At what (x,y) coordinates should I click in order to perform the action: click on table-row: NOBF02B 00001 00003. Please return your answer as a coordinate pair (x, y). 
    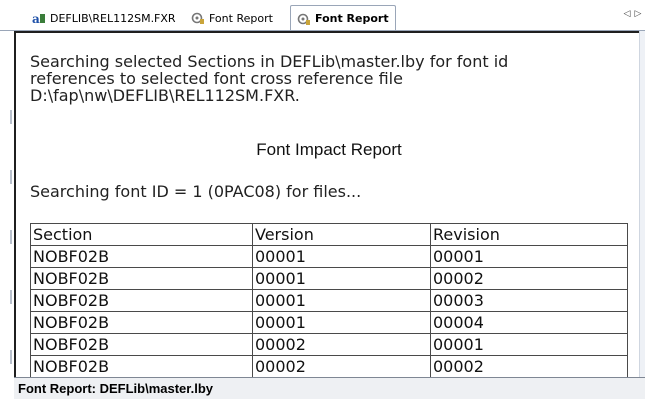
    Looking at the image, I should click on (329, 300).